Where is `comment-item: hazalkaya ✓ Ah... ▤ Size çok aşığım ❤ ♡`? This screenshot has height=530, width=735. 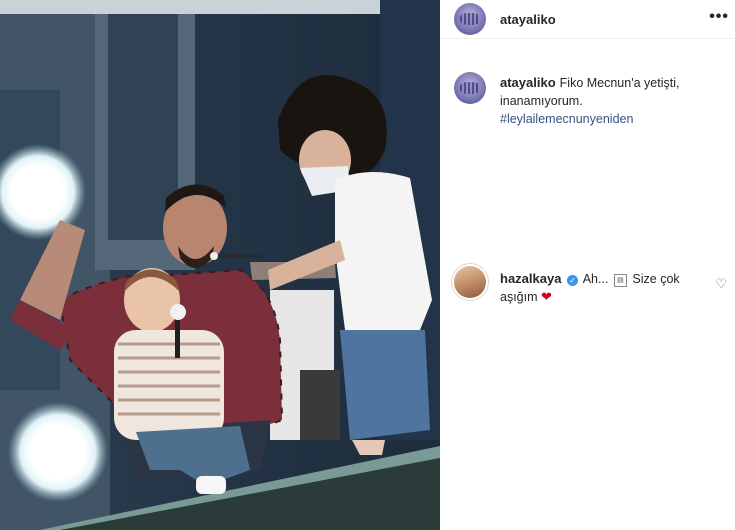
comment-item: hazalkaya ✓ Ah... ▤ Size çok aşığım ❤ ♡ is located at coordinates (587, 286).